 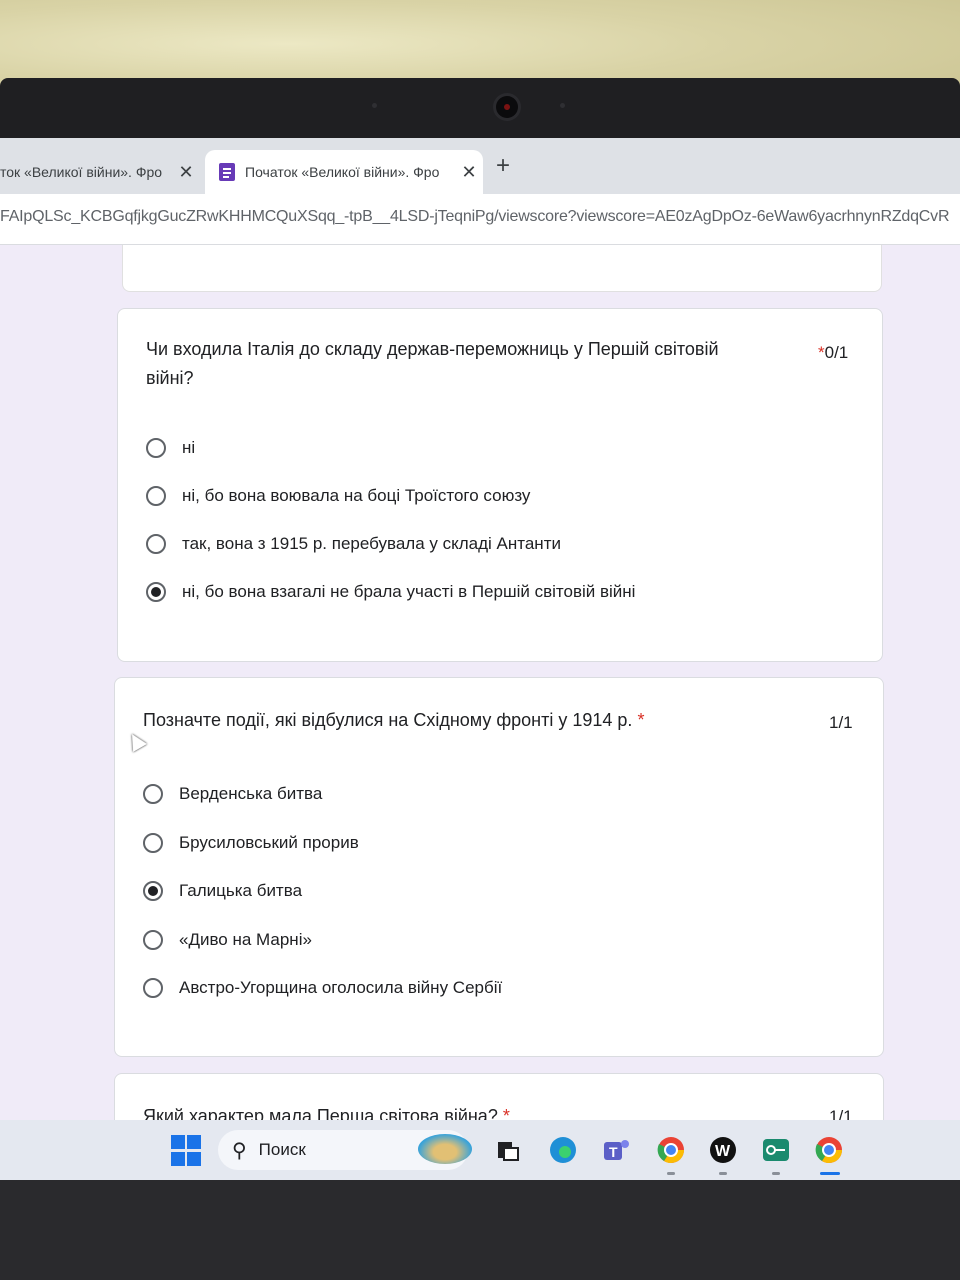 I want to click on laptop-bottom-bezel, so click(x=480, y=1230).